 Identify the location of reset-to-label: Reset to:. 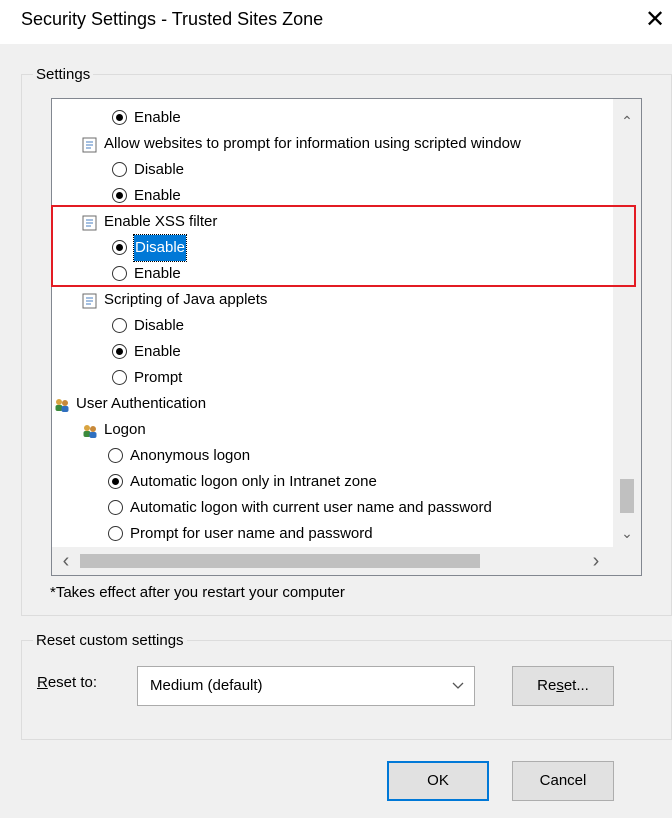
(67, 682).